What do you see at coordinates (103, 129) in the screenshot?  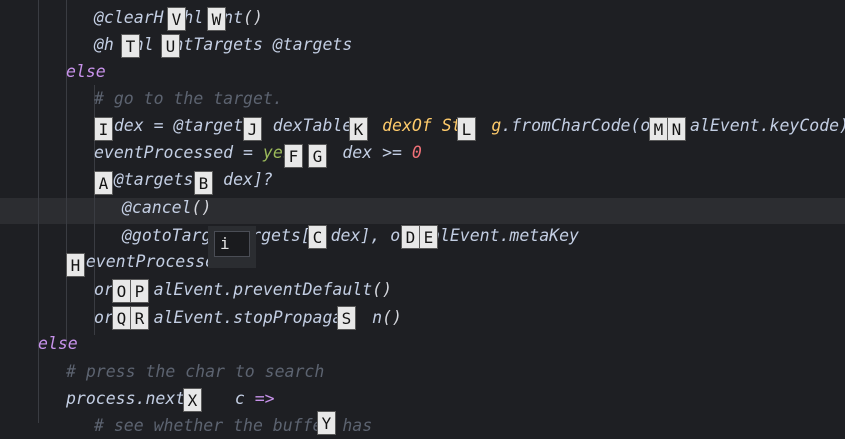 I see `hint-marker: I` at bounding box center [103, 129].